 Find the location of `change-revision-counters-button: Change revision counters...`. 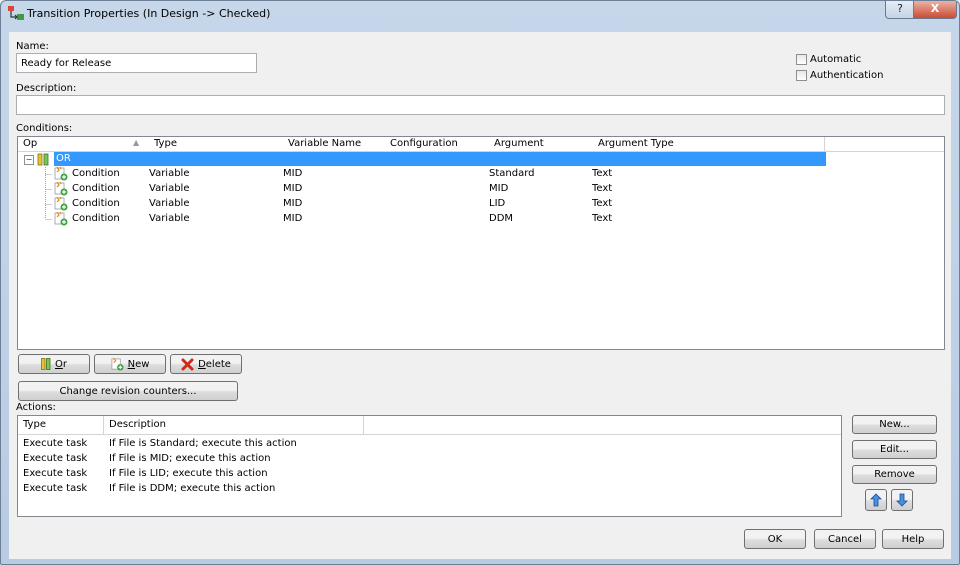

change-revision-counters-button: Change revision counters... is located at coordinates (128, 391).